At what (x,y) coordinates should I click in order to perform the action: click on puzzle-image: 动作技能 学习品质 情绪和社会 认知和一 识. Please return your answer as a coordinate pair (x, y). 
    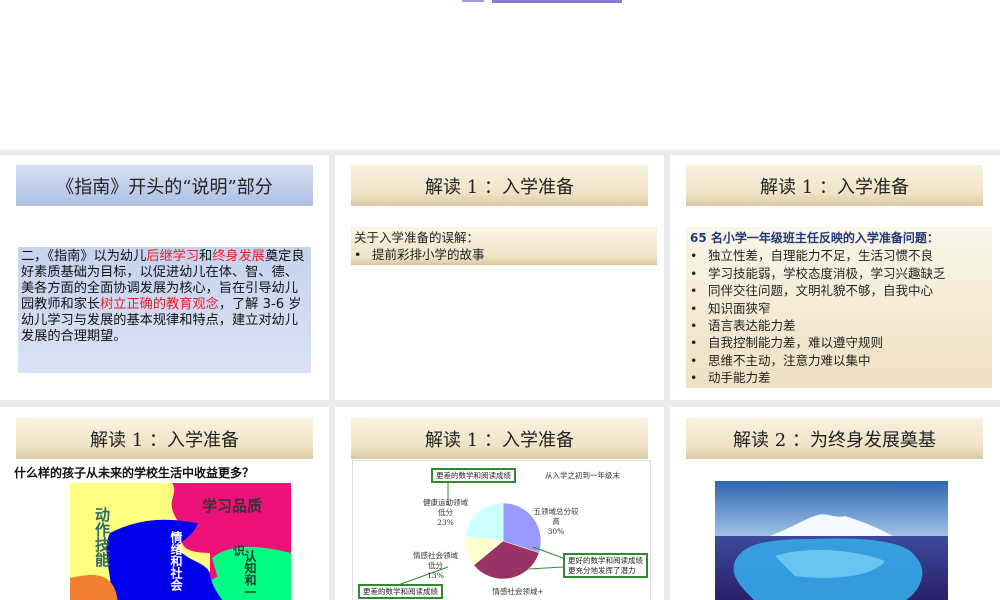
    Looking at the image, I should click on (180, 541).